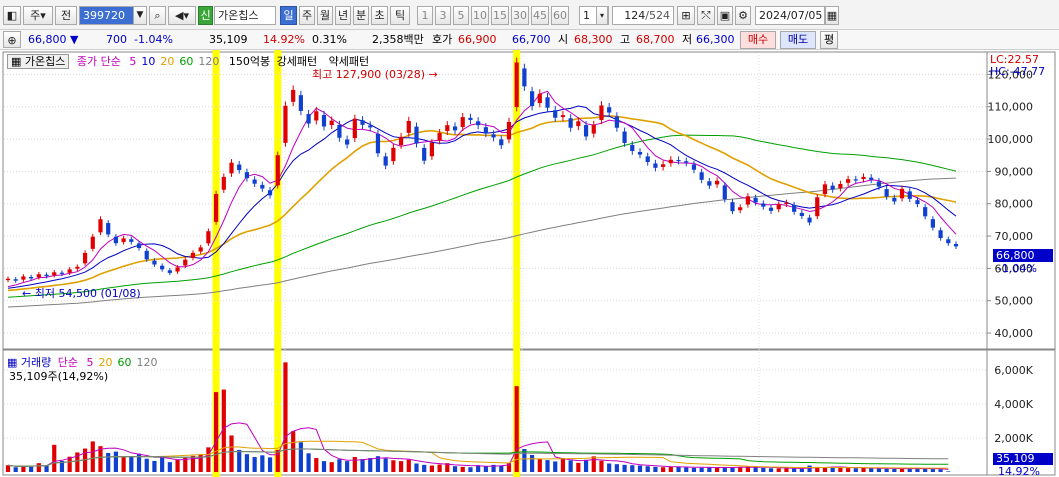  I want to click on stock-code-input: 399720, so click(106, 15).